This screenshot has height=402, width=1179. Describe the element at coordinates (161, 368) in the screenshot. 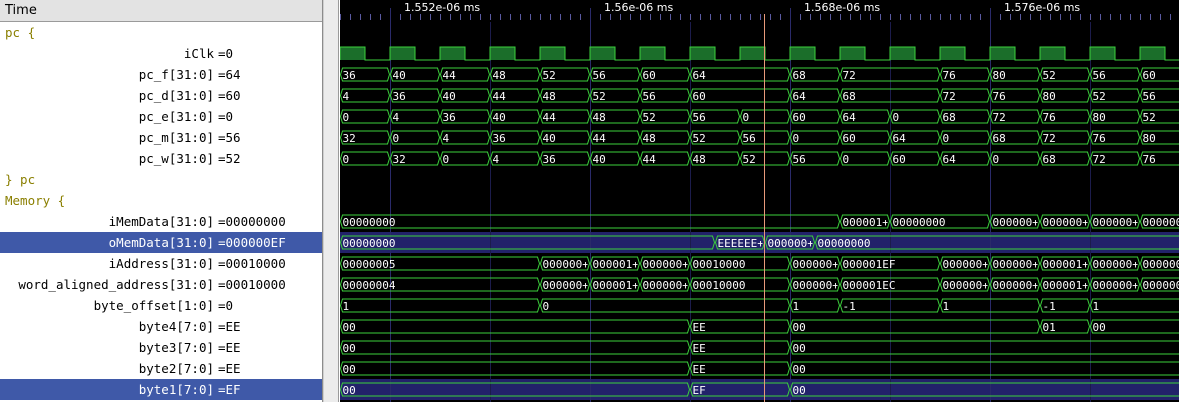

I see `signal-row: byte2[7:0] =EE` at that location.